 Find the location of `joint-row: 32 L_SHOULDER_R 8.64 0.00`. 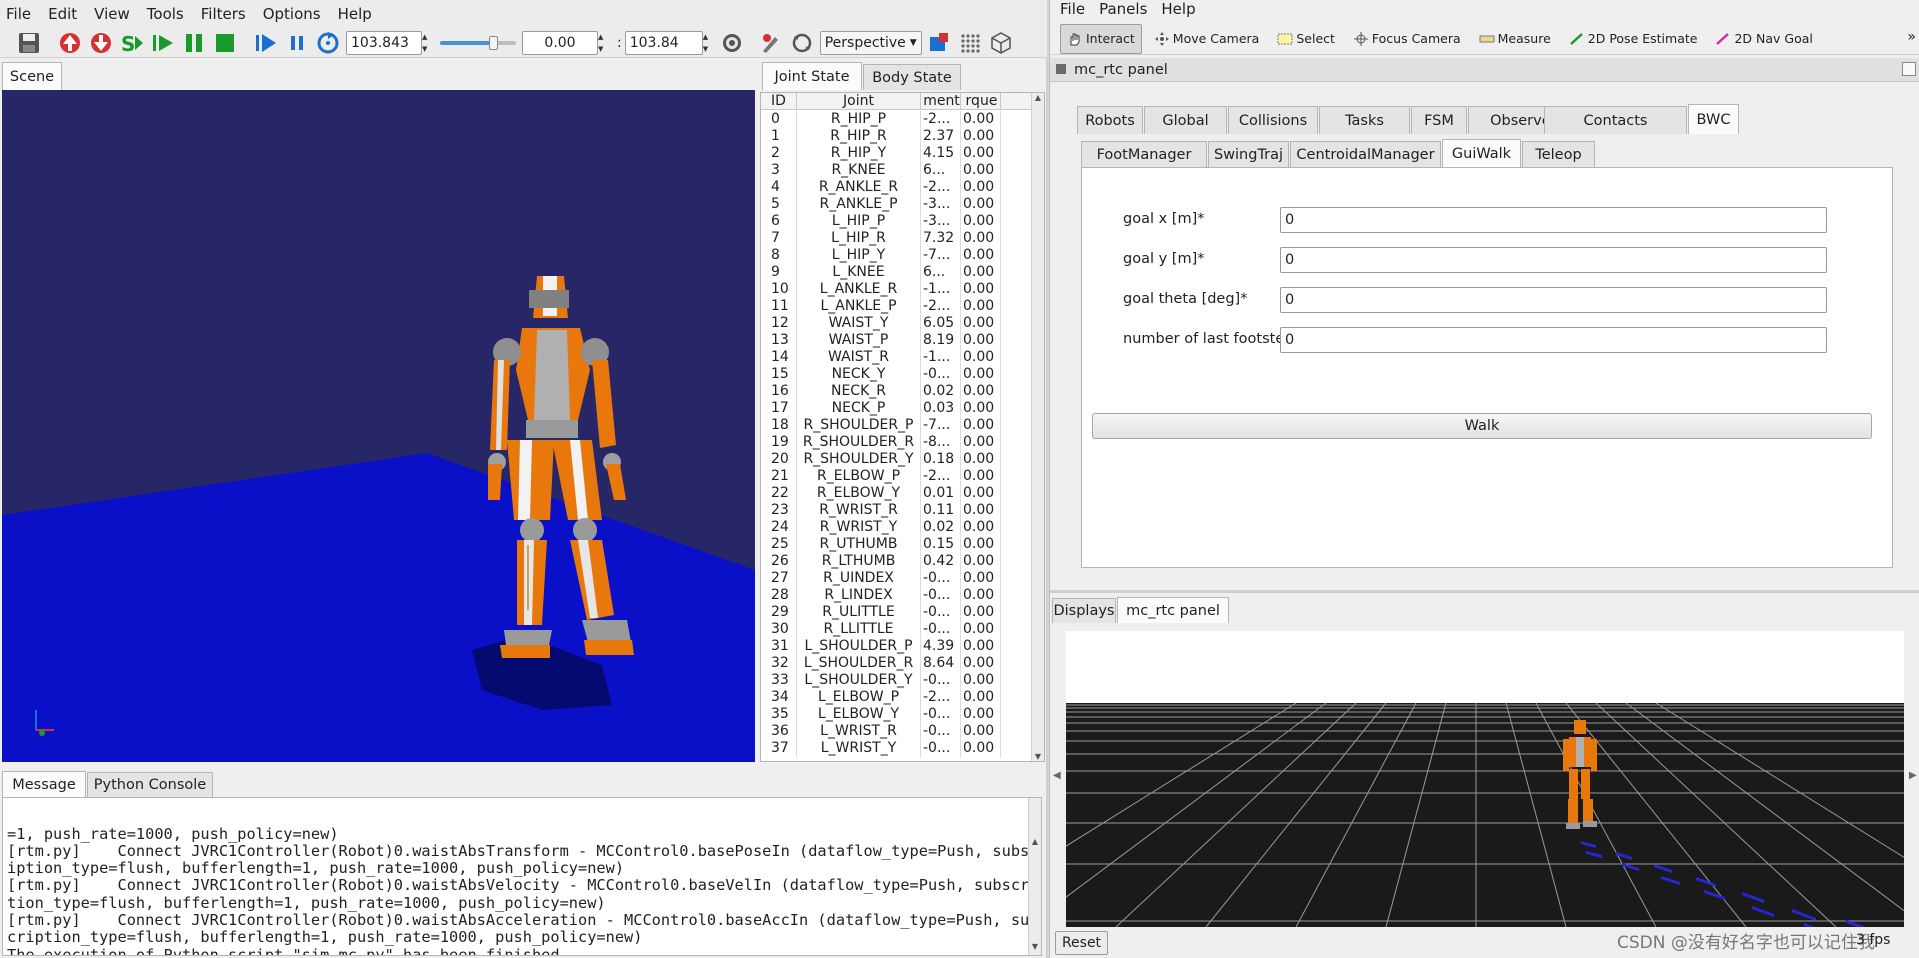

joint-row: 32 L_SHOULDER_R 8.64 0.00 is located at coordinates (896, 663).